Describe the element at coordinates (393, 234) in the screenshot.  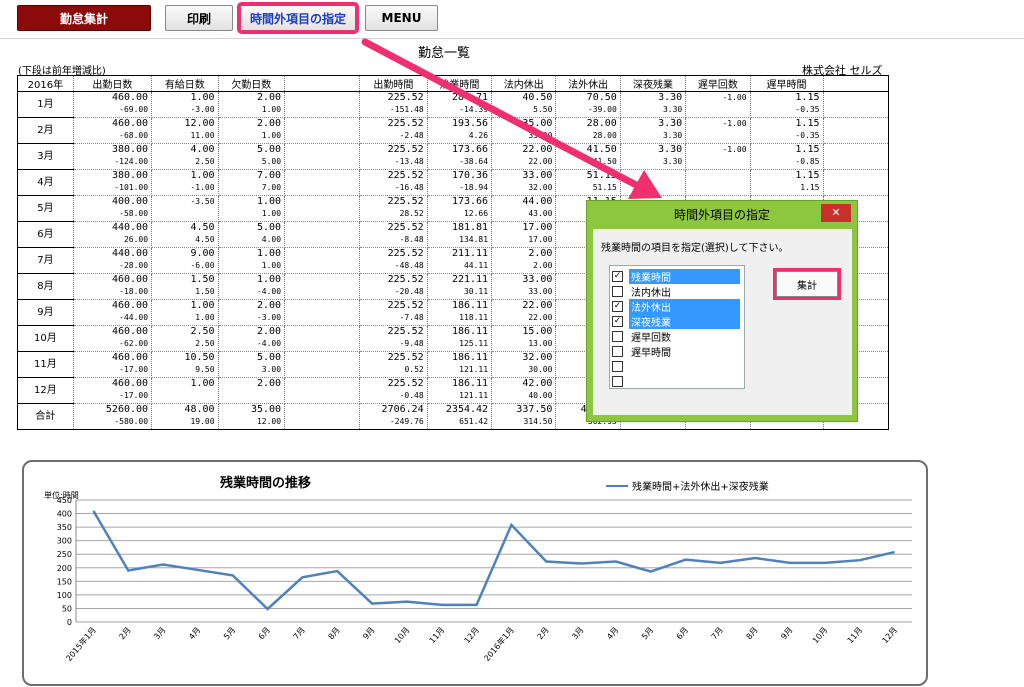
I see `value-cell: 225.52 -8.48` at that location.